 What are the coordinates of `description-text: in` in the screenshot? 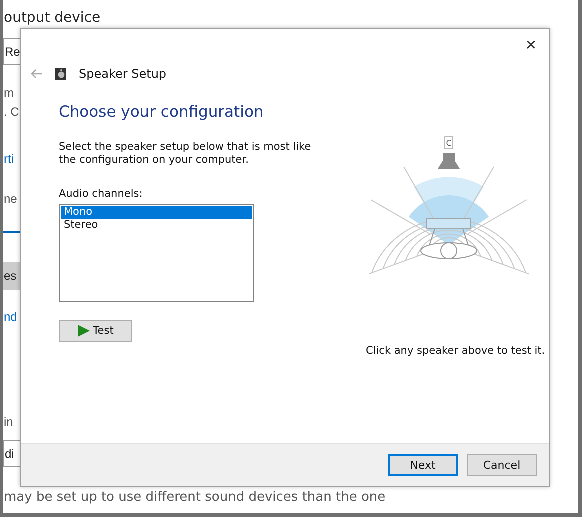 It's located at (9, 422).